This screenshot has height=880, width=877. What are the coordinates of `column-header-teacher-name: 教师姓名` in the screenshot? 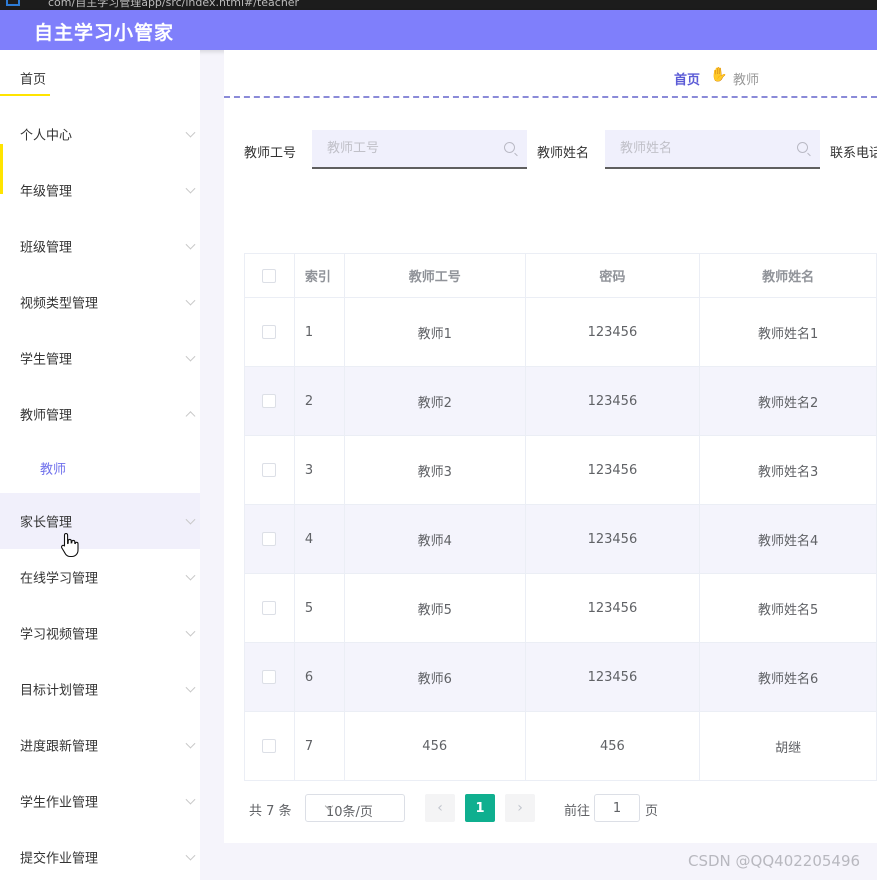 It's located at (788, 276).